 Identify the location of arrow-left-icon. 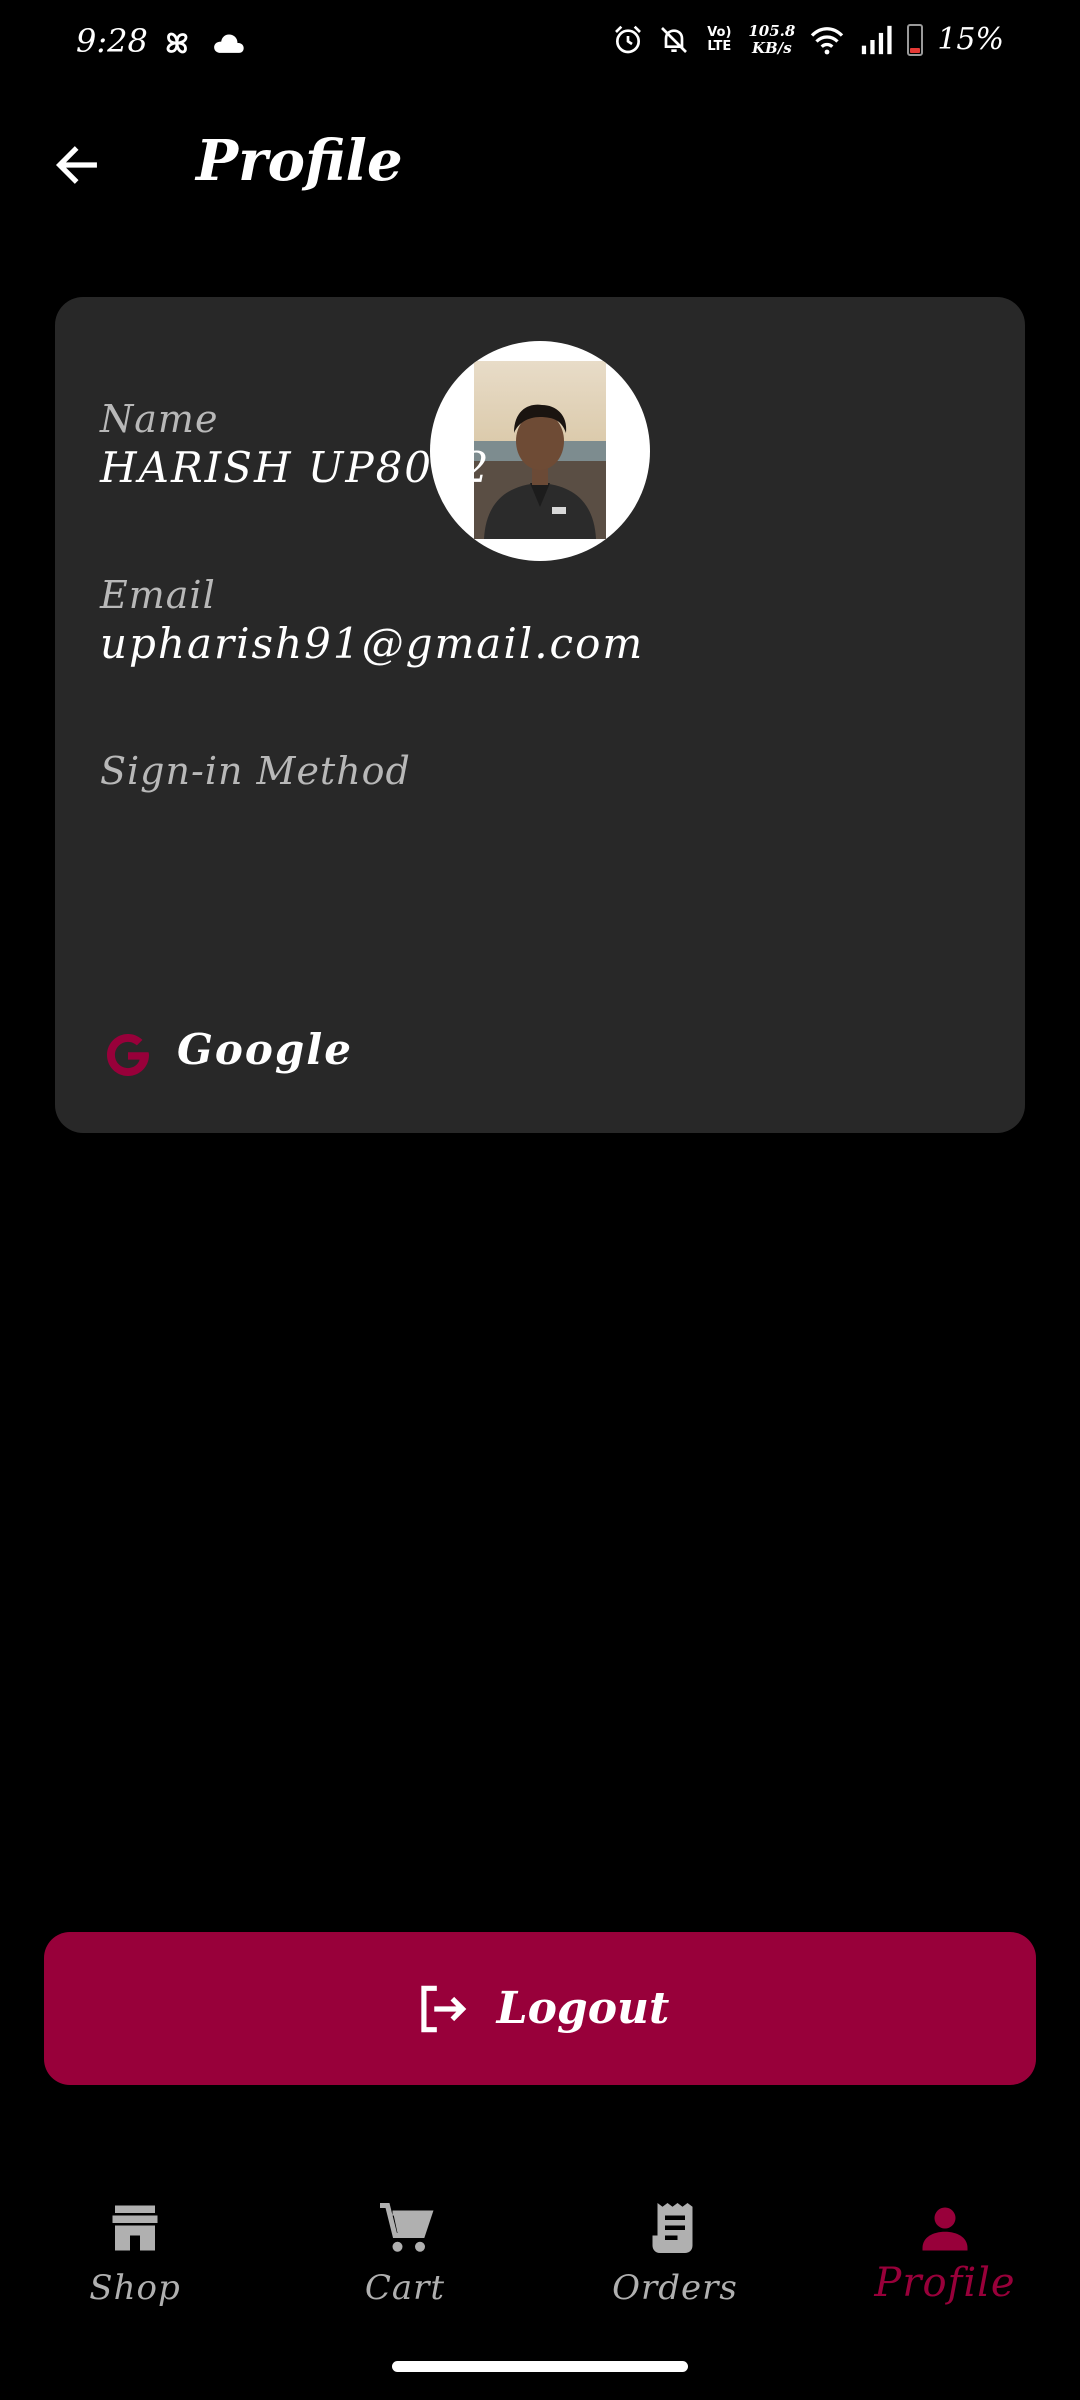
(76, 165).